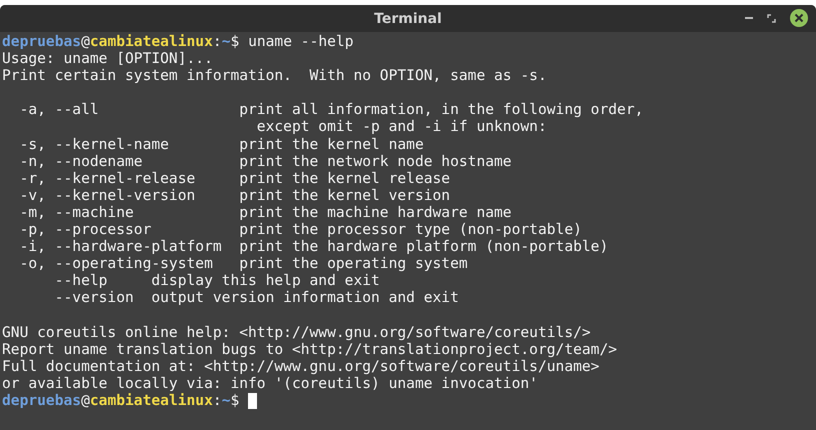 Image resolution: width=816 pixels, height=430 pixels. What do you see at coordinates (799, 18) in the screenshot?
I see `close-icon` at bounding box center [799, 18].